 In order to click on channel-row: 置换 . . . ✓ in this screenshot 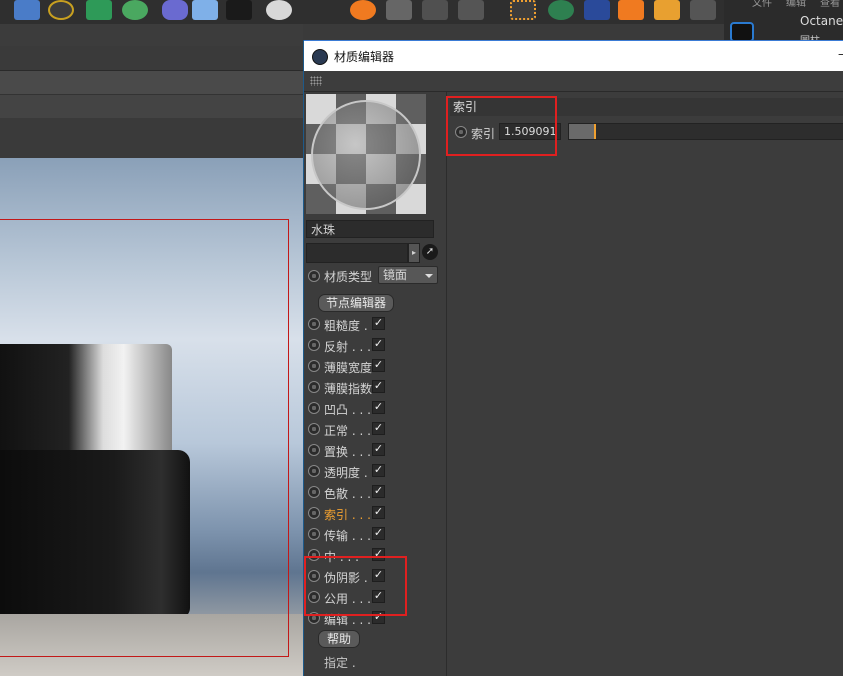, I will do `click(376, 450)`.